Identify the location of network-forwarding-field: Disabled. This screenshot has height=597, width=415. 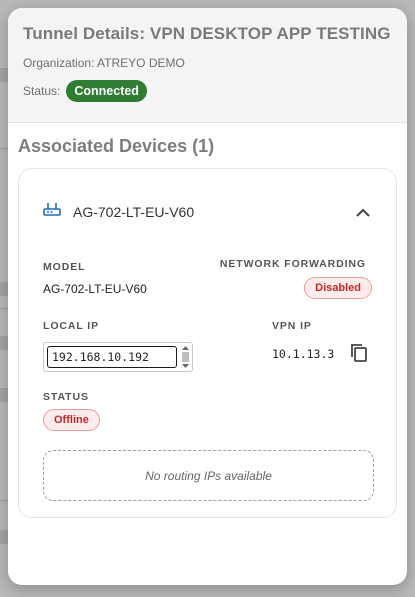
(338, 288).